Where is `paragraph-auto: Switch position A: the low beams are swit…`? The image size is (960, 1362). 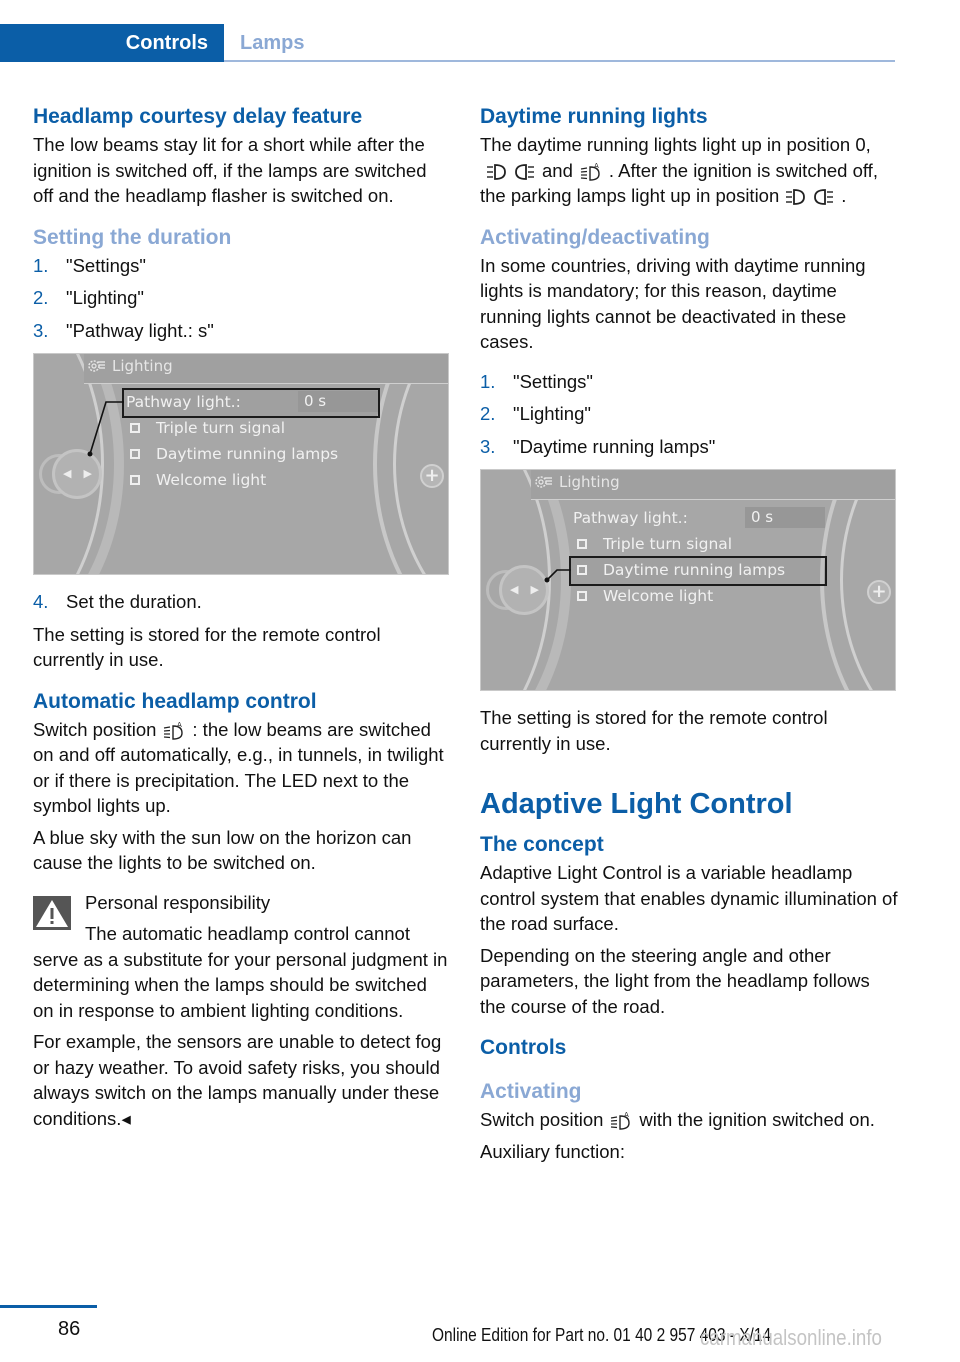
paragraph-auto: Switch position A: the low beams are swit… is located at coordinates (238, 767).